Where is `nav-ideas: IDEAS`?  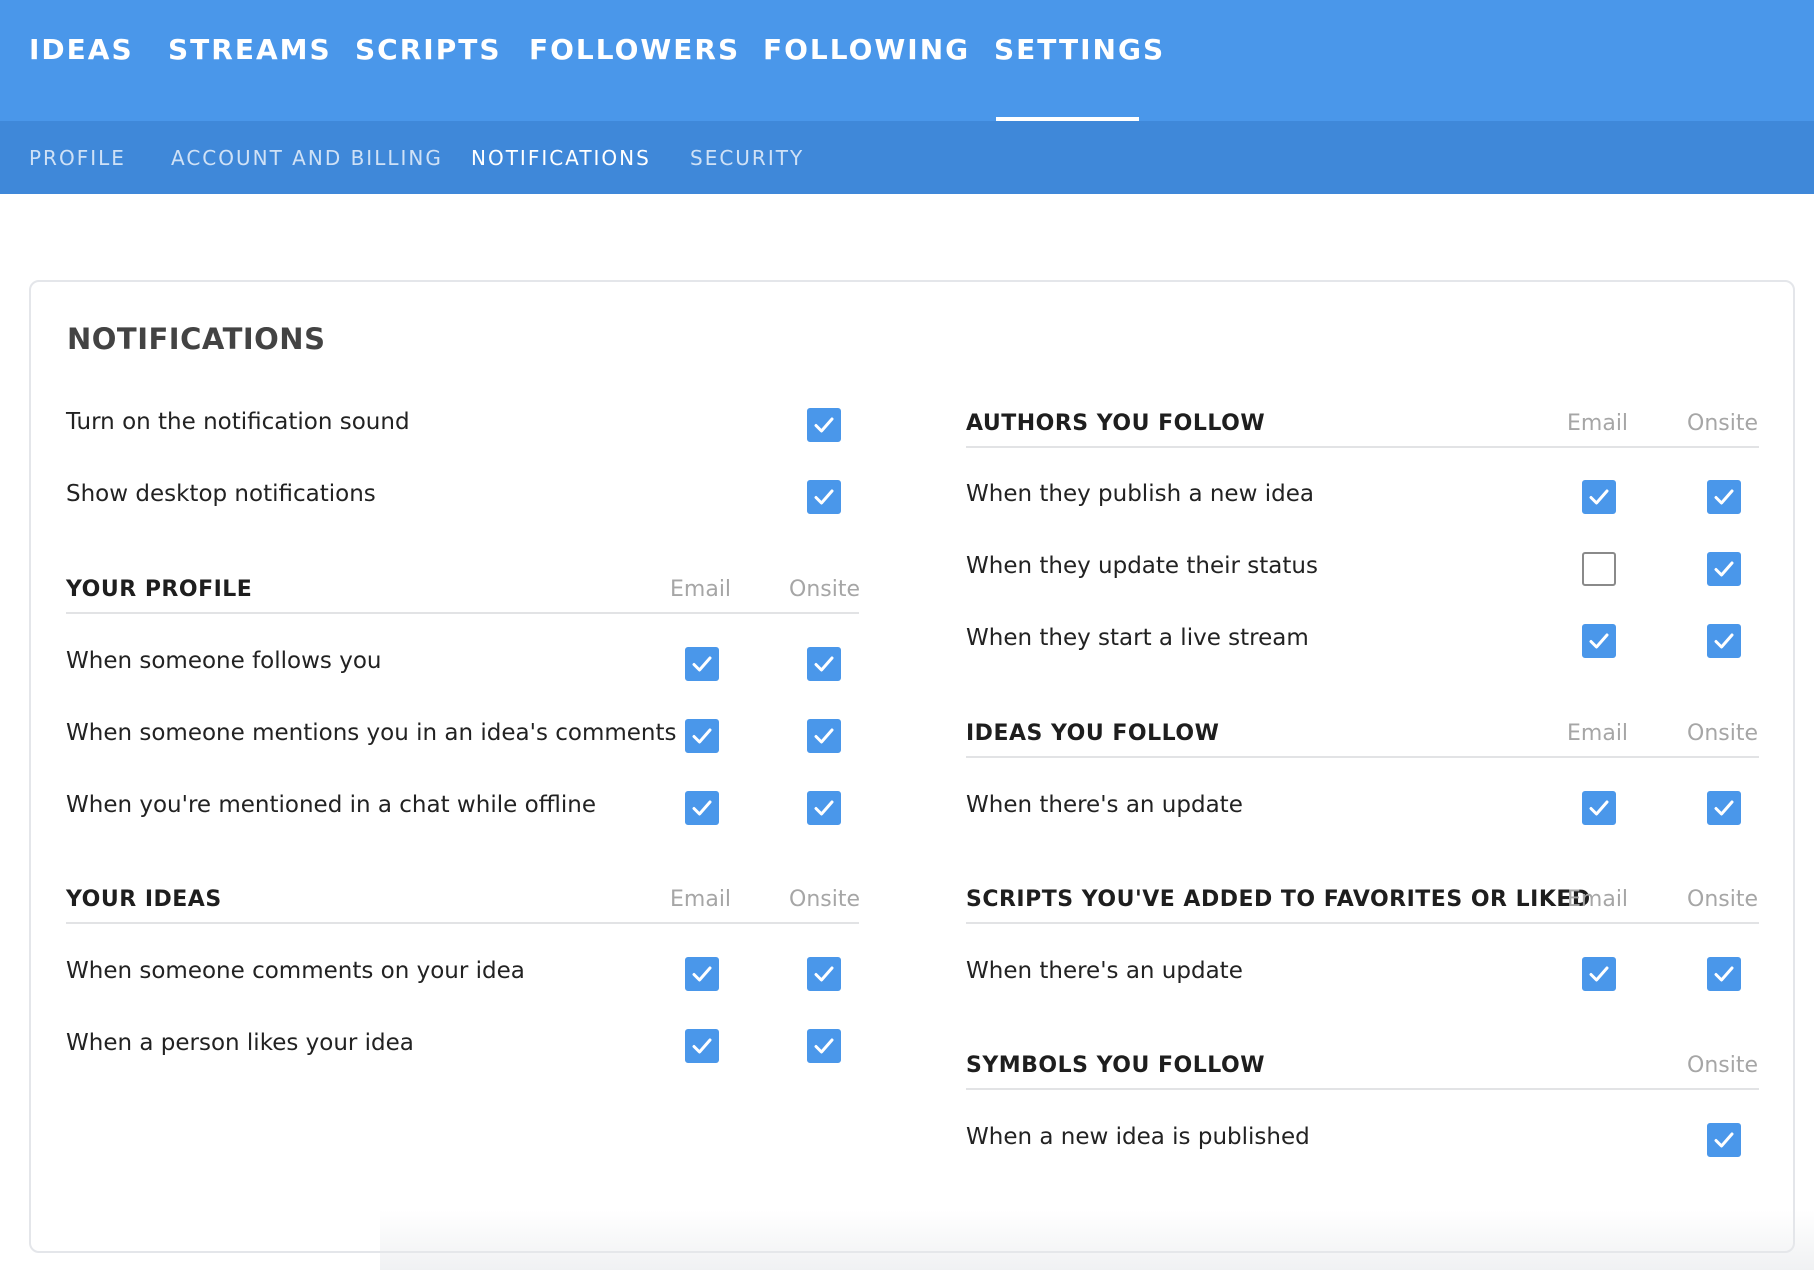
nav-ideas: IDEAS is located at coordinates (81, 49).